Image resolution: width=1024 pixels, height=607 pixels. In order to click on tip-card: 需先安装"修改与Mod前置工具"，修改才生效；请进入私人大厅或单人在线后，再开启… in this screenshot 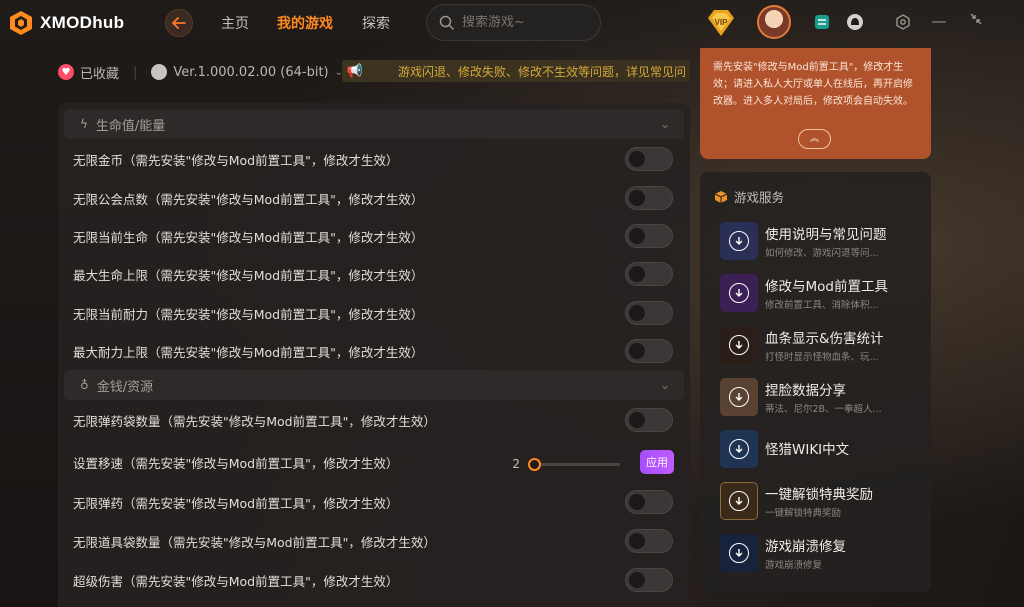, I will do `click(815, 103)`.